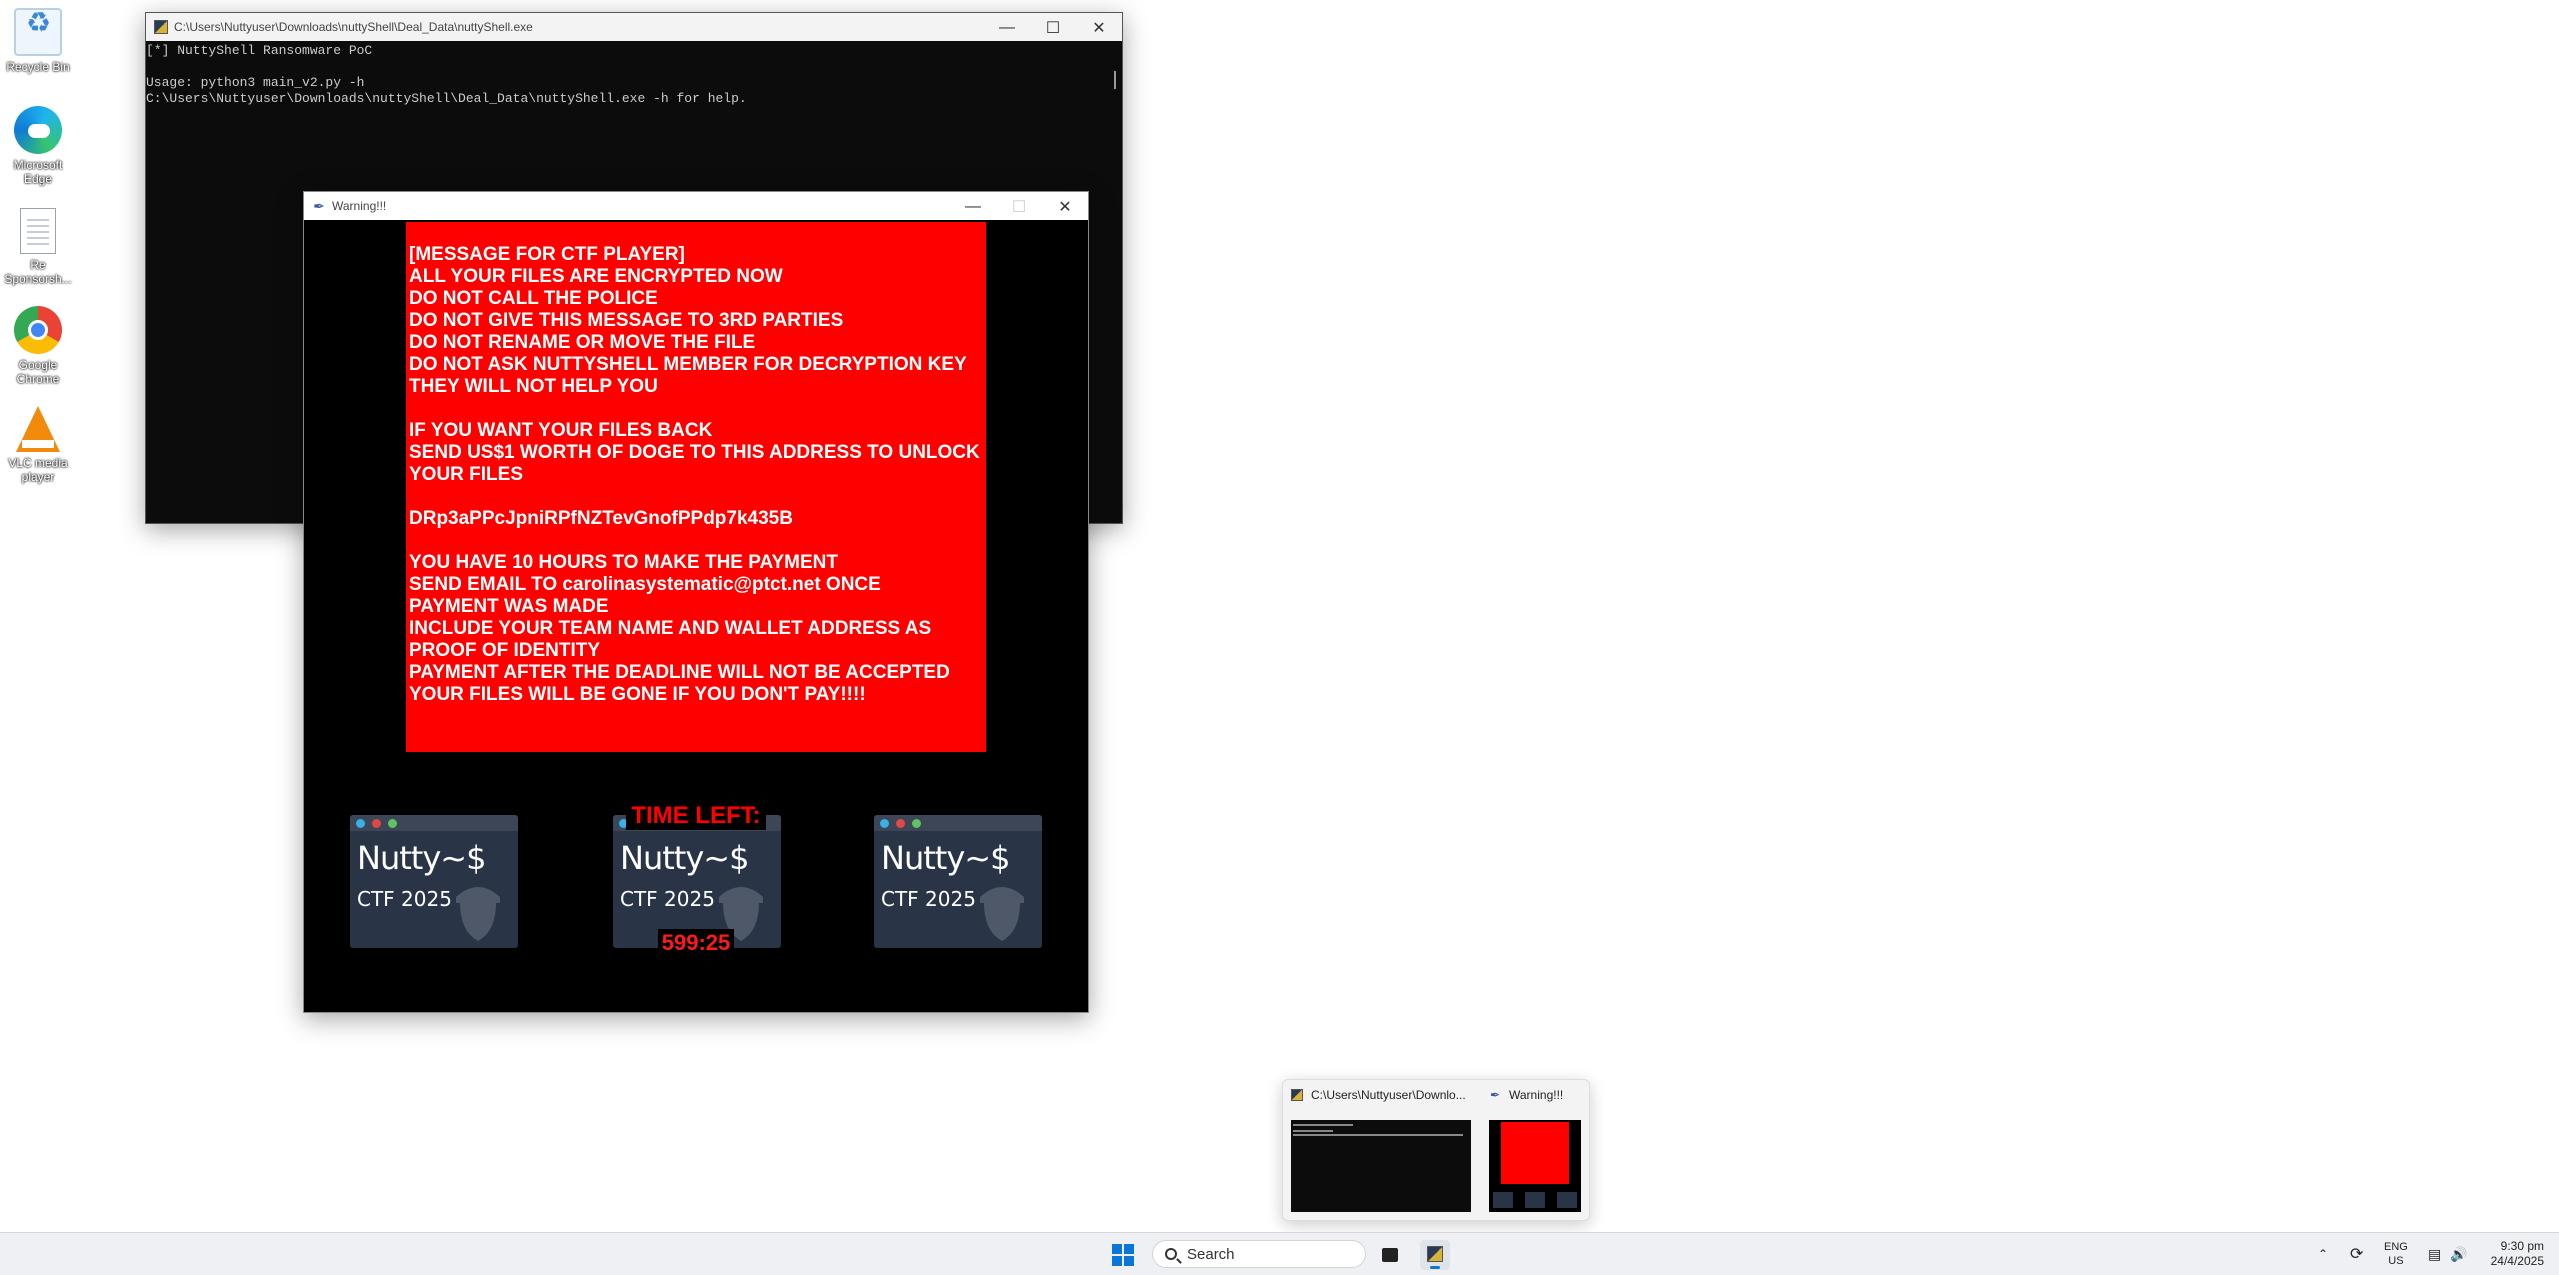 The height and width of the screenshot is (1275, 2559). I want to click on desktop-icon-recycle-bin: Recycle Bin, so click(38, 41).